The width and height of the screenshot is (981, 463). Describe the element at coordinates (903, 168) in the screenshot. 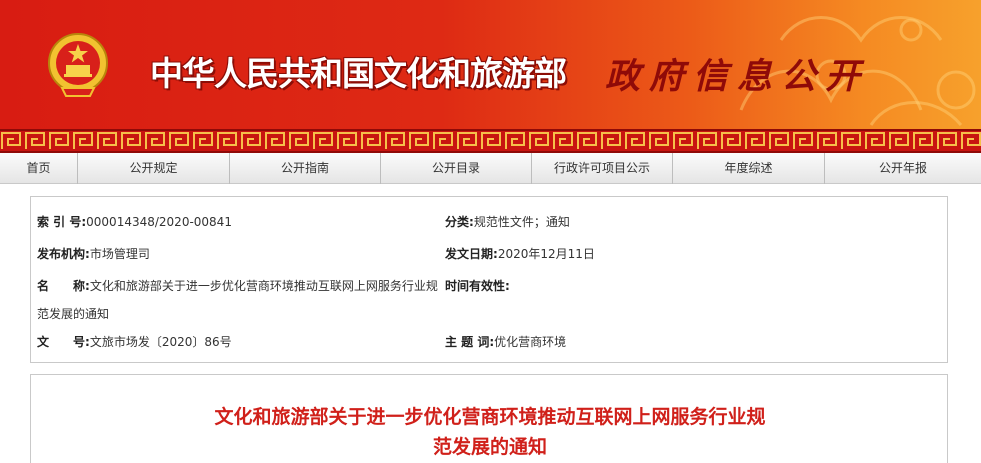

I see `nav-annual-report: 公开年报` at that location.